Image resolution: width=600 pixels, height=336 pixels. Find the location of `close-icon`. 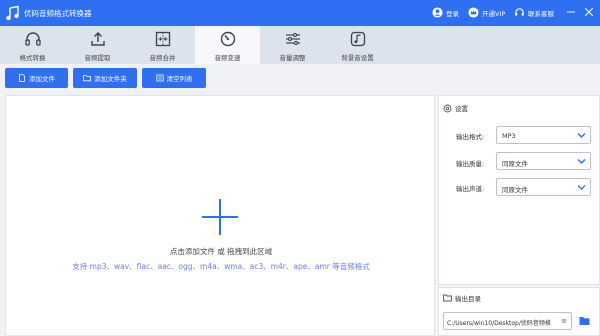

close-icon is located at coordinates (589, 12).